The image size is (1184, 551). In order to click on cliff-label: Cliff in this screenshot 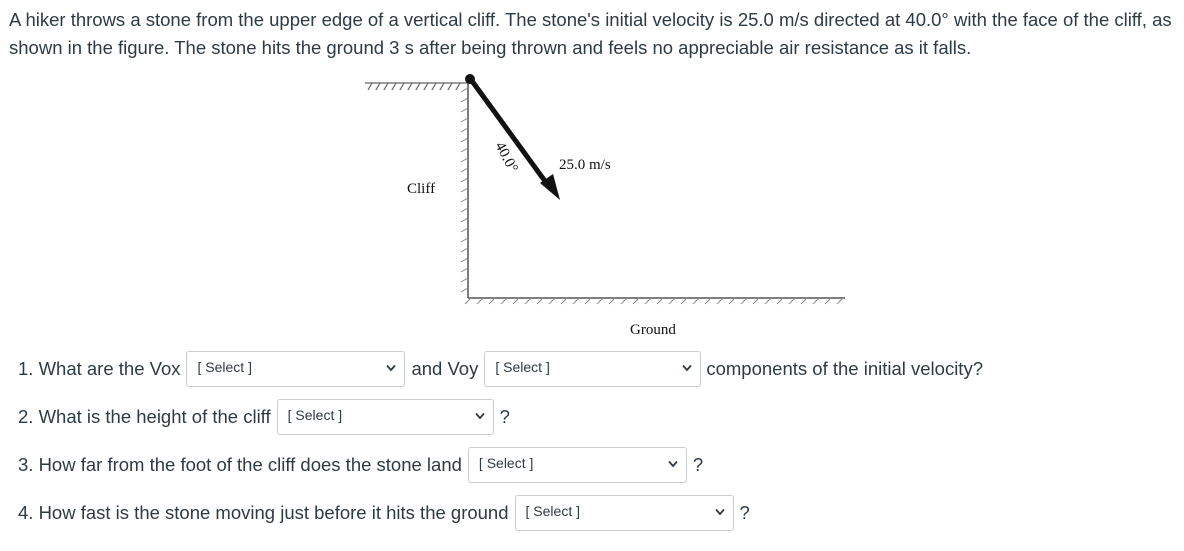, I will do `click(421, 189)`.